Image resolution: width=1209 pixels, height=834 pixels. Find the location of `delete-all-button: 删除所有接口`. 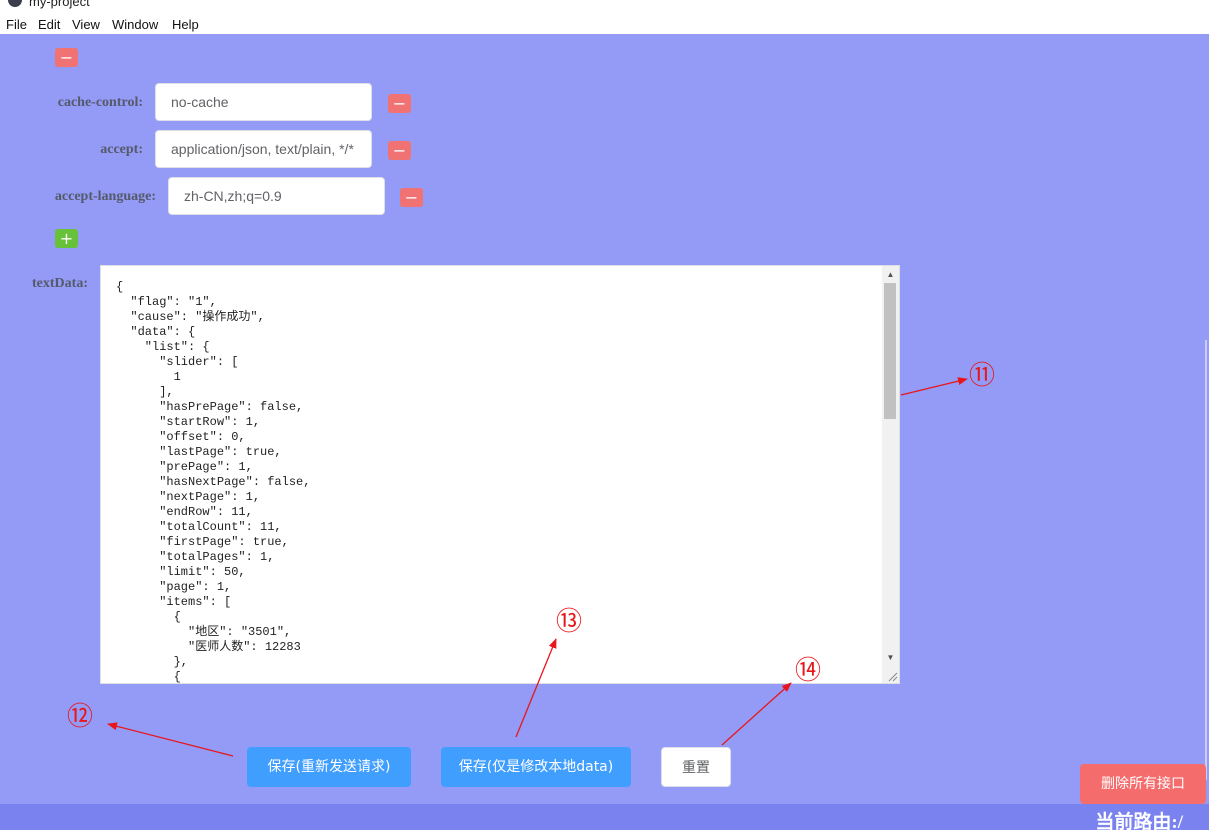

delete-all-button: 删除所有接口 is located at coordinates (1143, 784).